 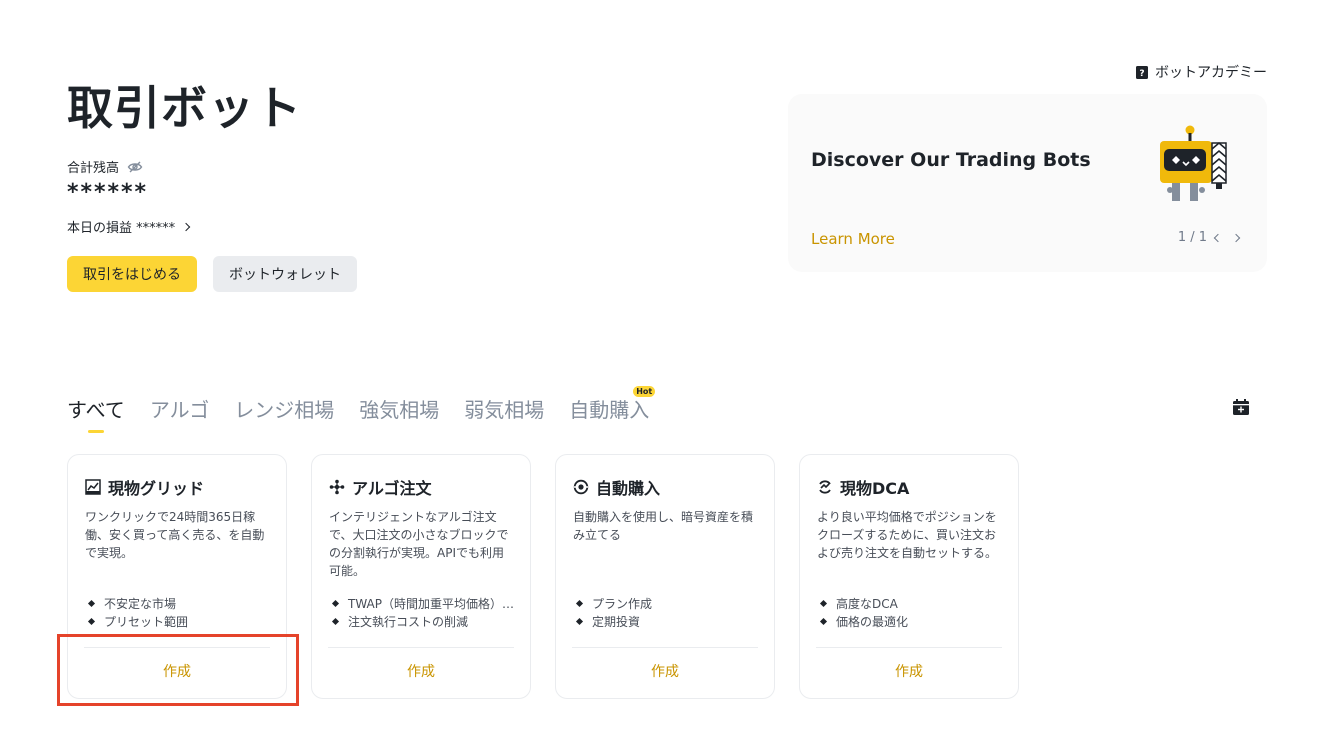 I want to click on feature-item: 価格の最適化, so click(x=910, y=622).